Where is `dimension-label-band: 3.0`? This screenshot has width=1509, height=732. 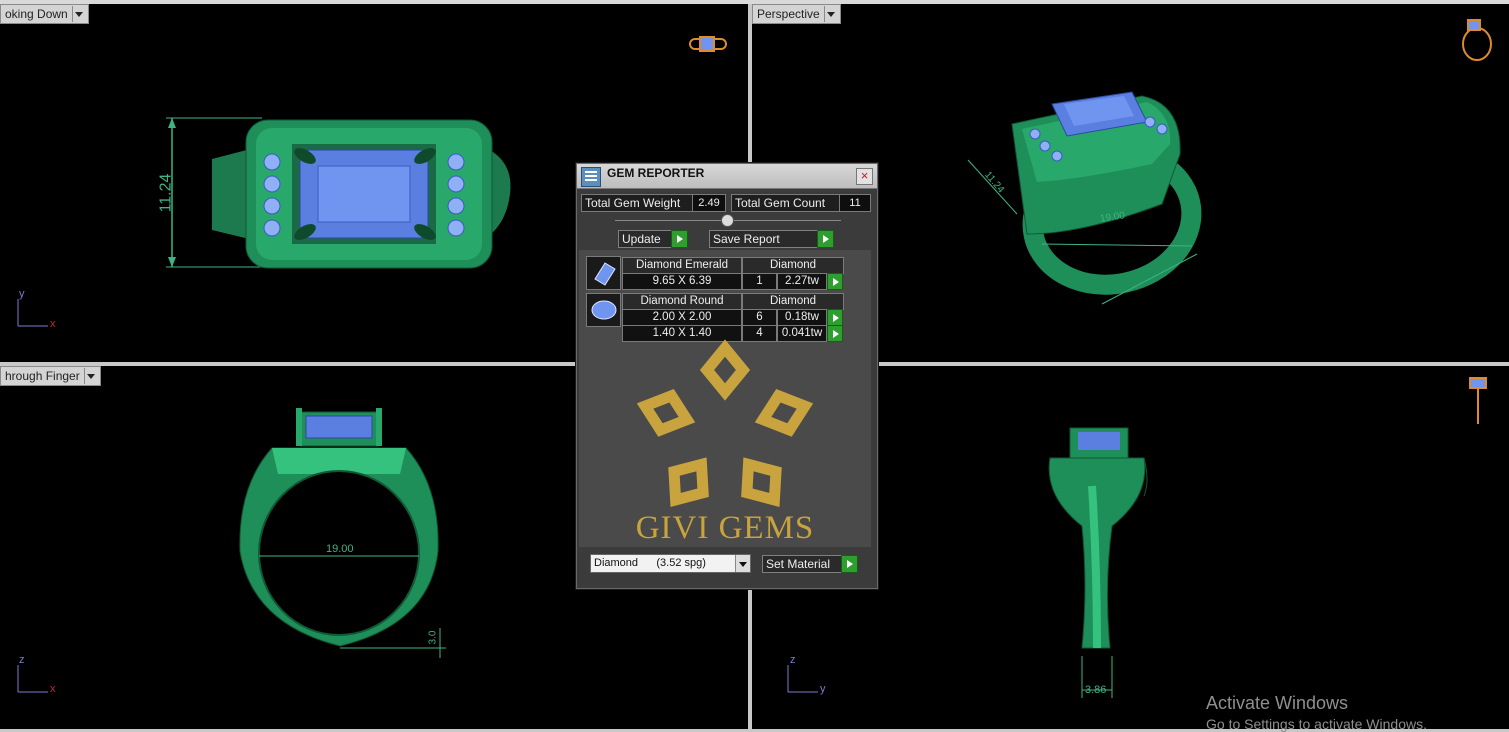 dimension-label-band: 3.0 is located at coordinates (433, 637).